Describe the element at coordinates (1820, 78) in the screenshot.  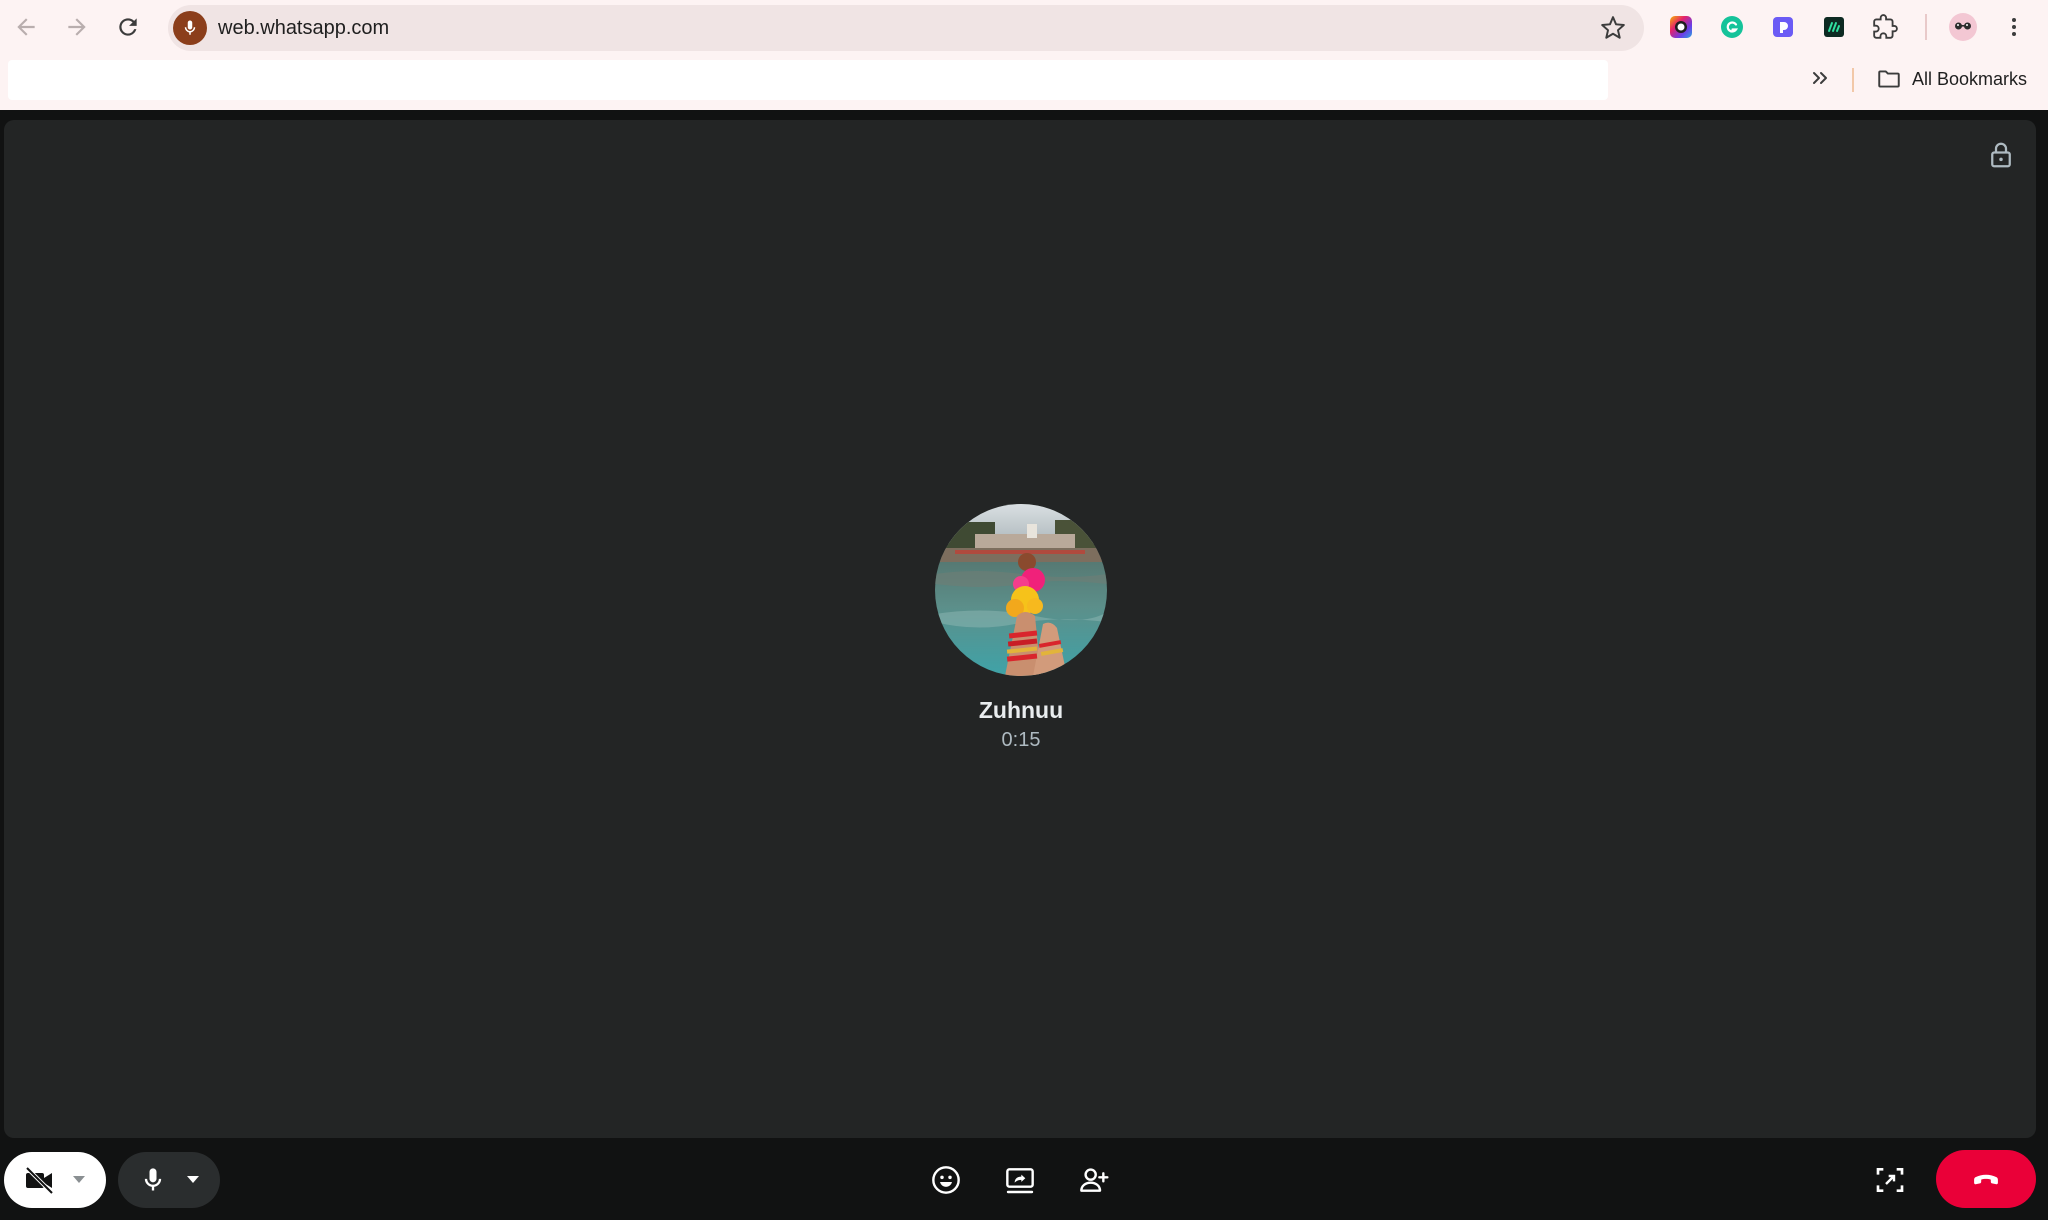
I see `chevron-double-right-icon` at that location.